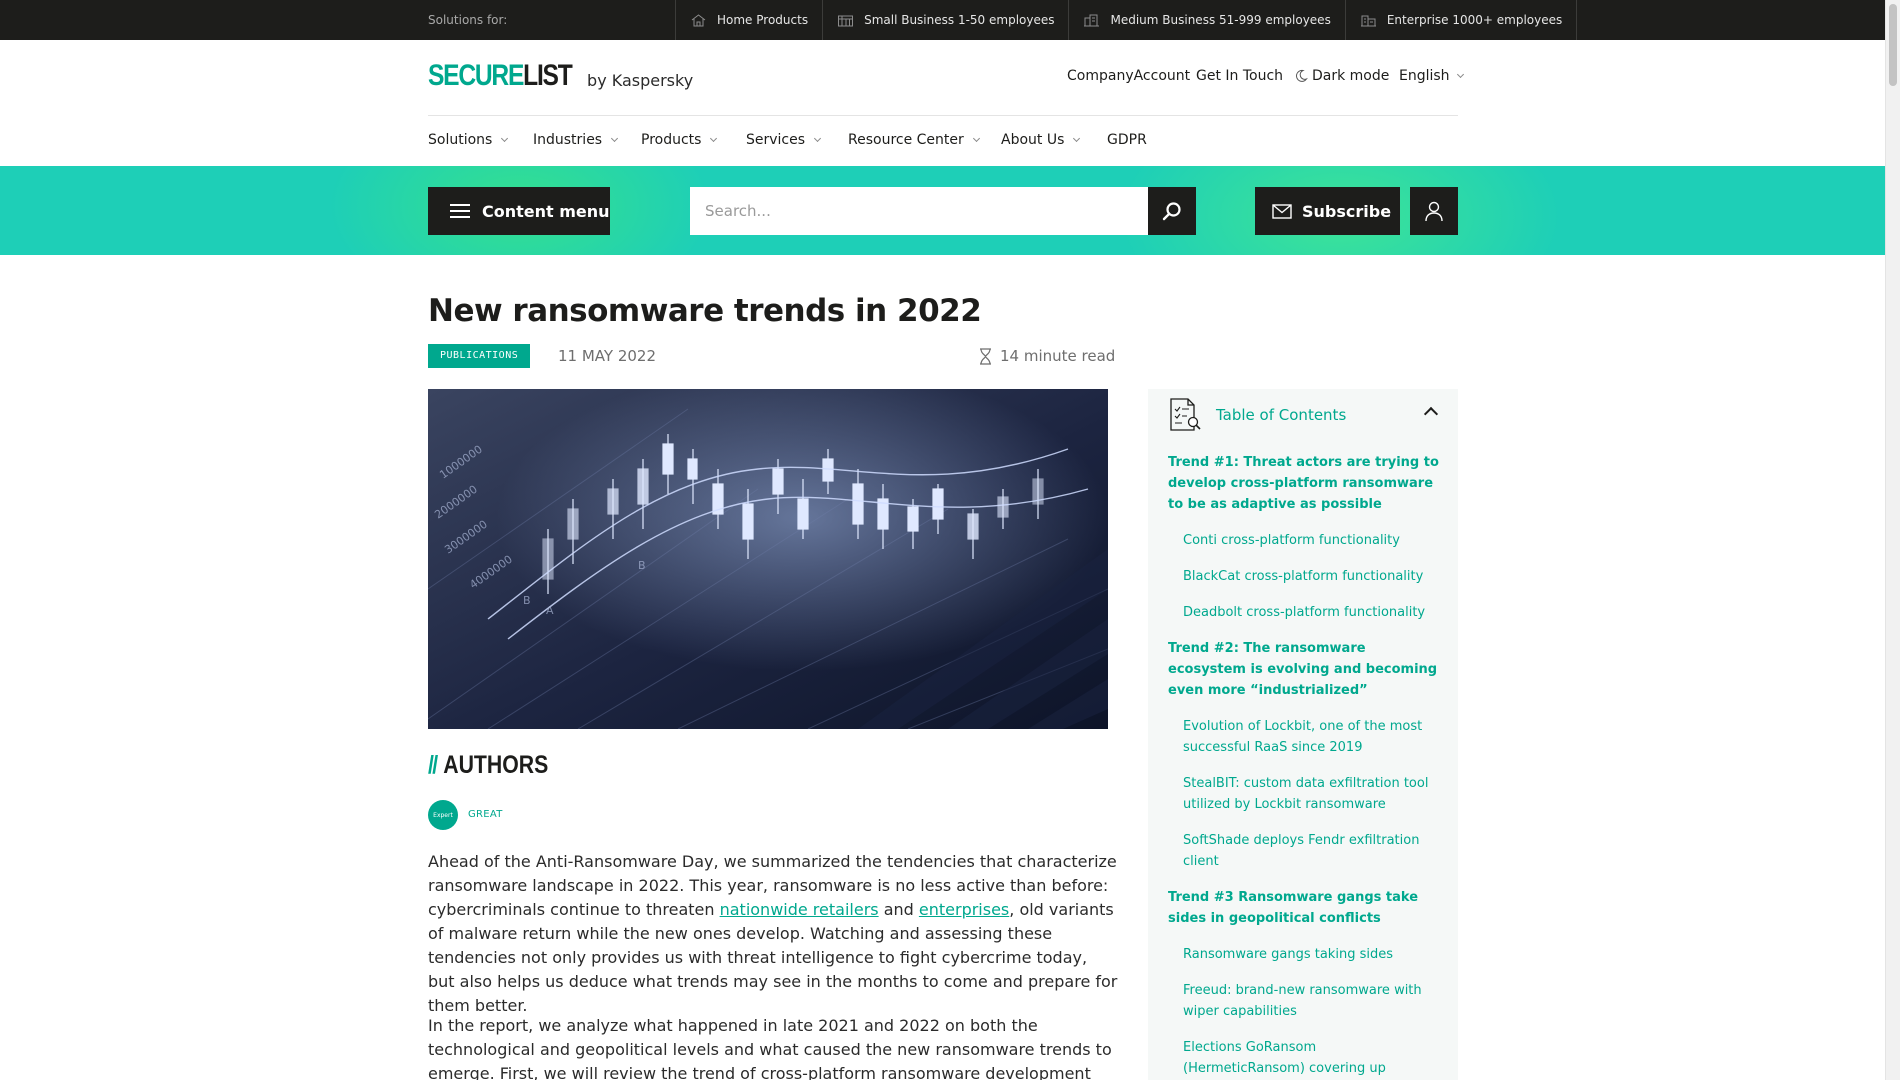 This screenshot has height=1080, width=1900. I want to click on slash-mark: //, so click(433, 765).